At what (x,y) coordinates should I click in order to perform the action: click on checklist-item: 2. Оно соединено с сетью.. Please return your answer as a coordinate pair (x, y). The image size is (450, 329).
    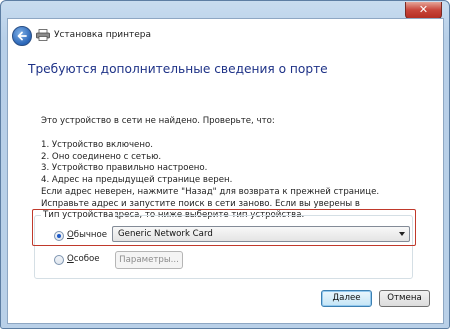
    Looking at the image, I should click on (101, 156).